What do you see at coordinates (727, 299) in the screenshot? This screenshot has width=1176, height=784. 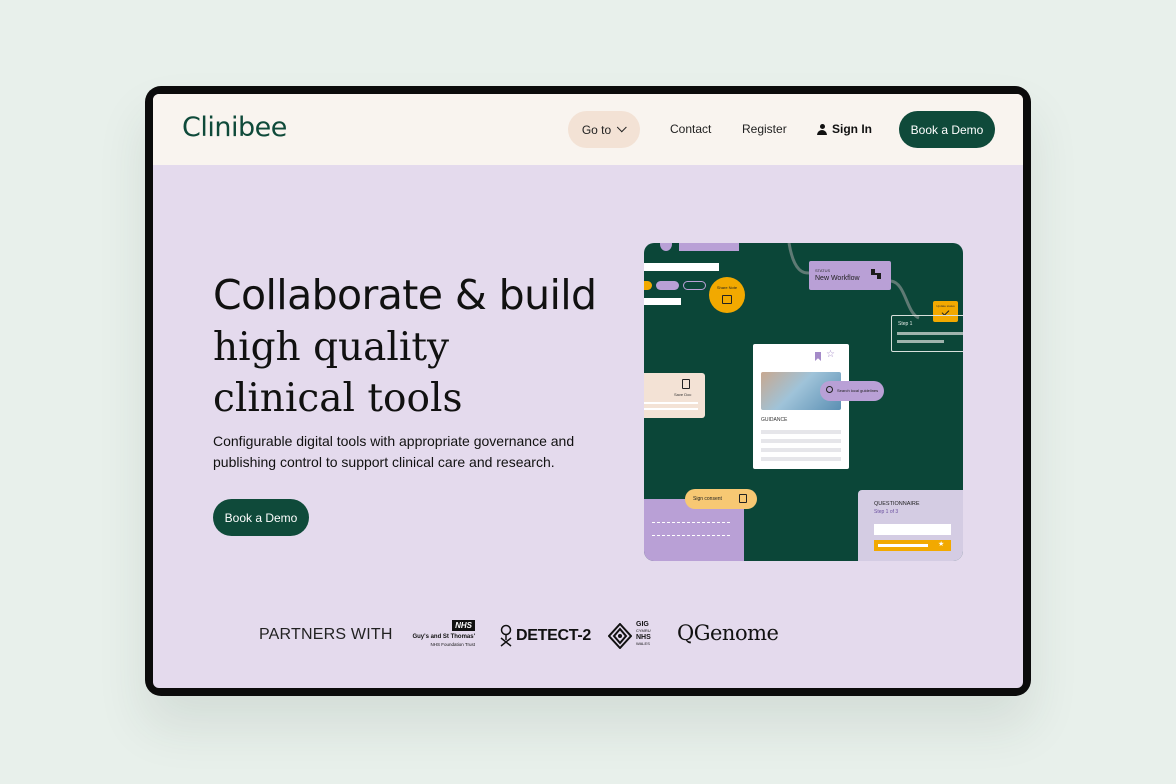 I see `note-icon` at bounding box center [727, 299].